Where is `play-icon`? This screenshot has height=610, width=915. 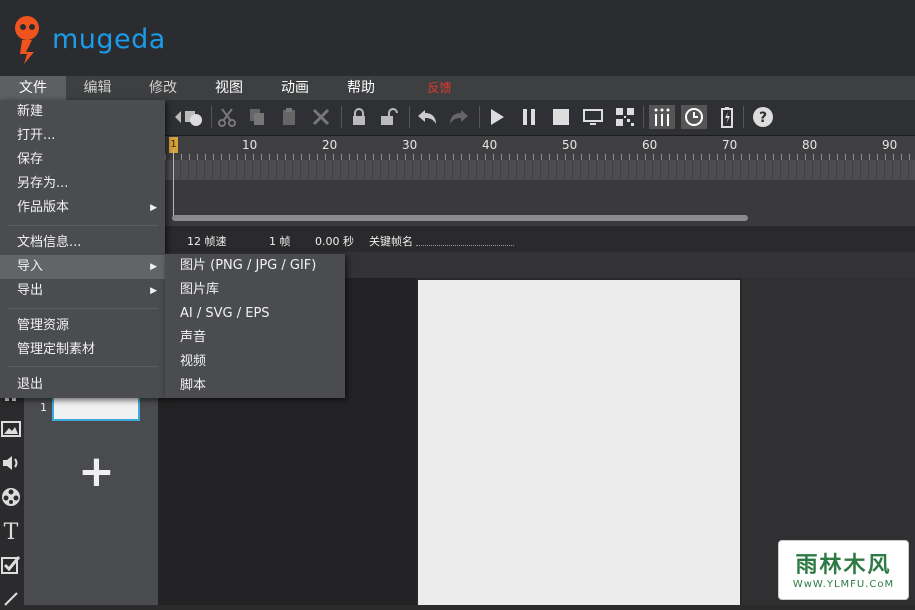
play-icon is located at coordinates (497, 117).